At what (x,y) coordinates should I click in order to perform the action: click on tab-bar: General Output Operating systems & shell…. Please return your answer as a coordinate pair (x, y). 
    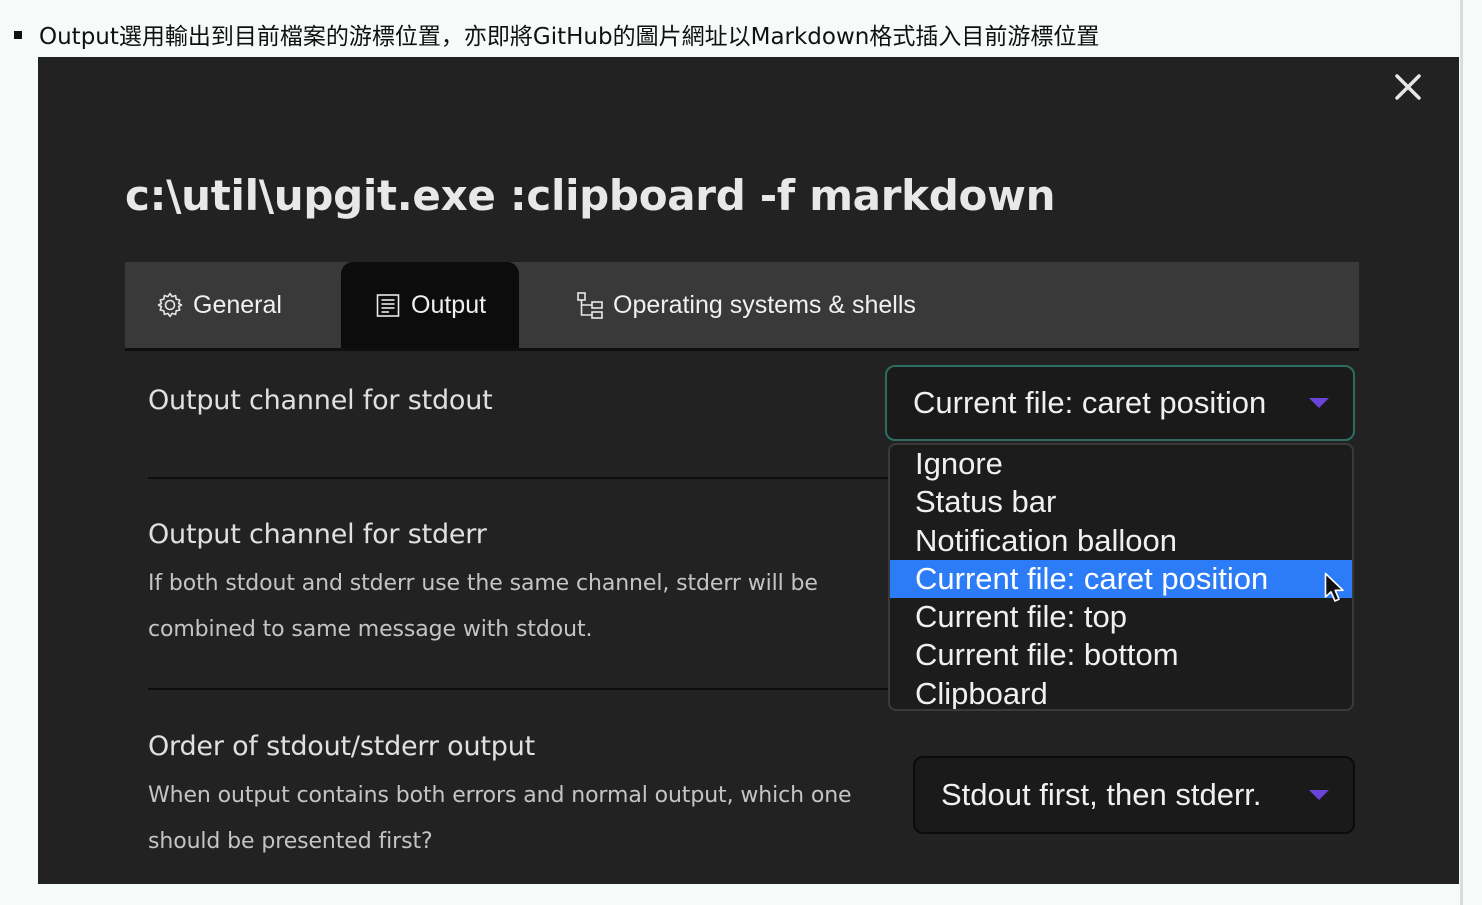
    Looking at the image, I should click on (742, 306).